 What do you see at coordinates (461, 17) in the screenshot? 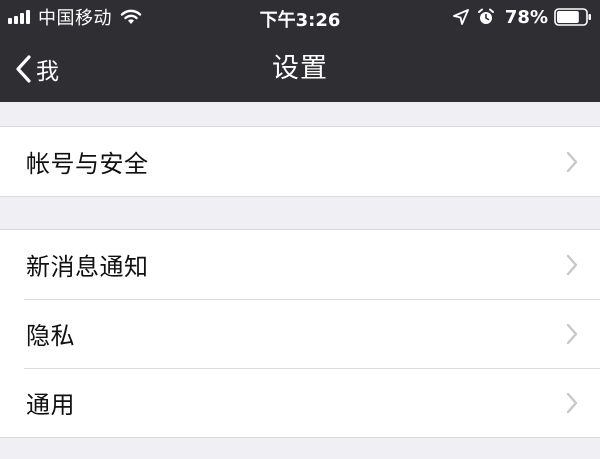
I see `location-arrow-icon` at bounding box center [461, 17].